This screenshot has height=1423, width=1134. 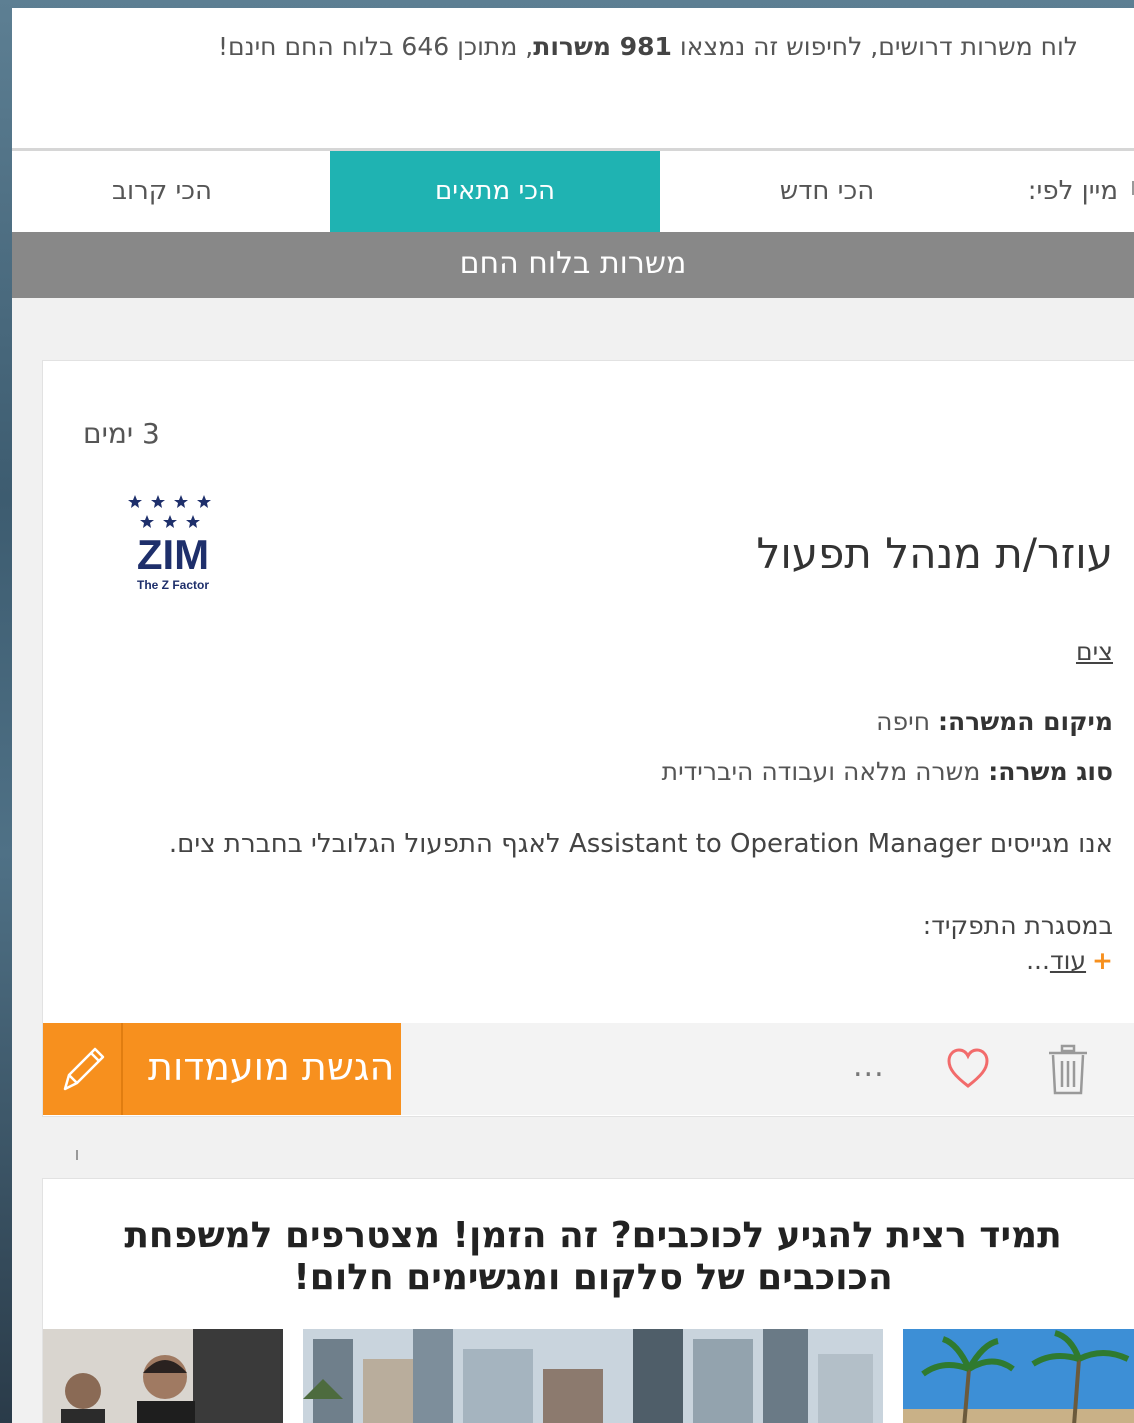 What do you see at coordinates (593, 1376) in the screenshot?
I see `promo-photo-city` at bounding box center [593, 1376].